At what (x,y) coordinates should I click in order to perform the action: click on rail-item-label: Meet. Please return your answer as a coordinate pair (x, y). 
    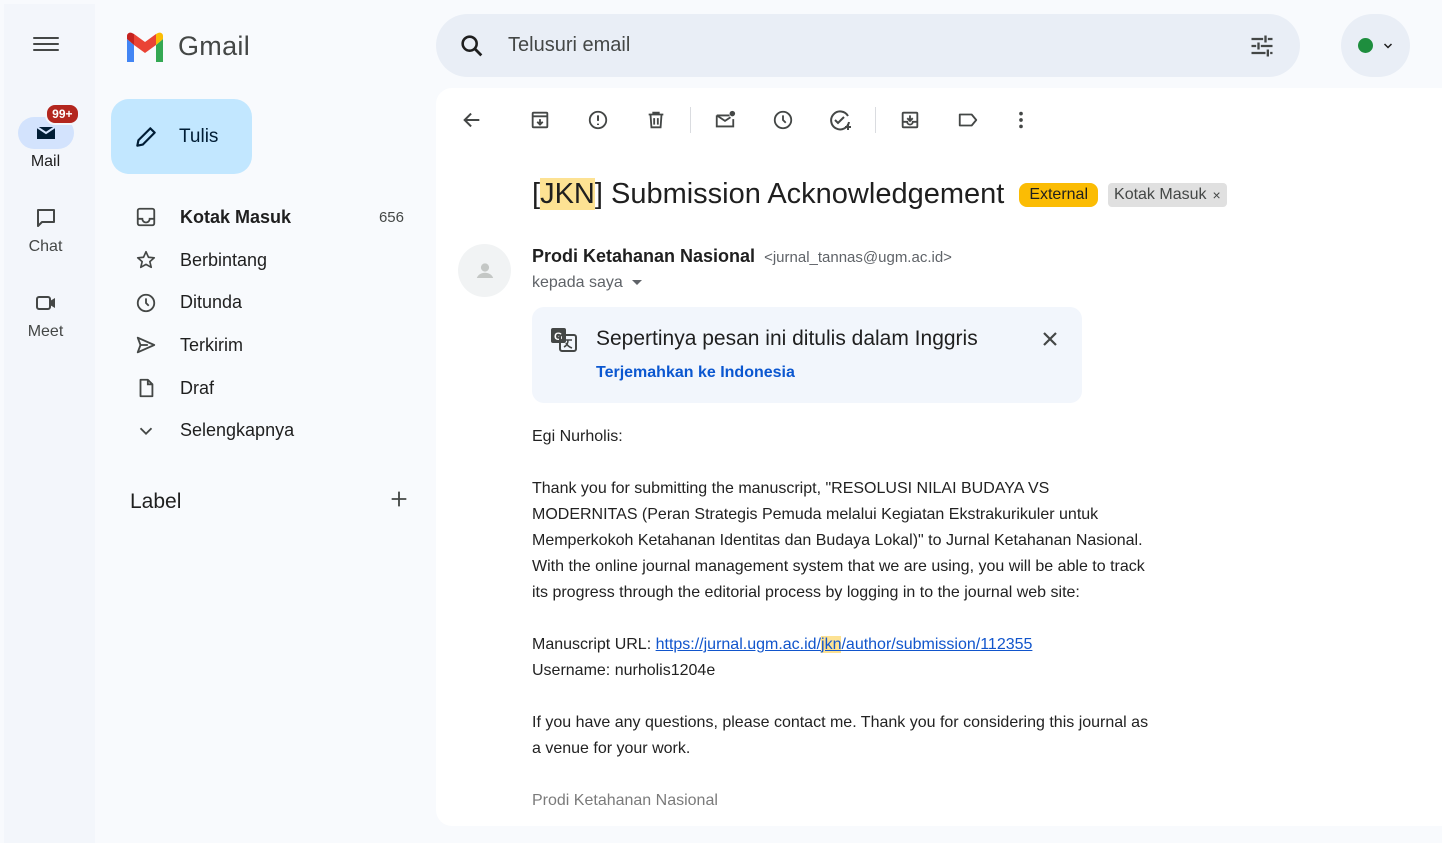
    Looking at the image, I should click on (45, 331).